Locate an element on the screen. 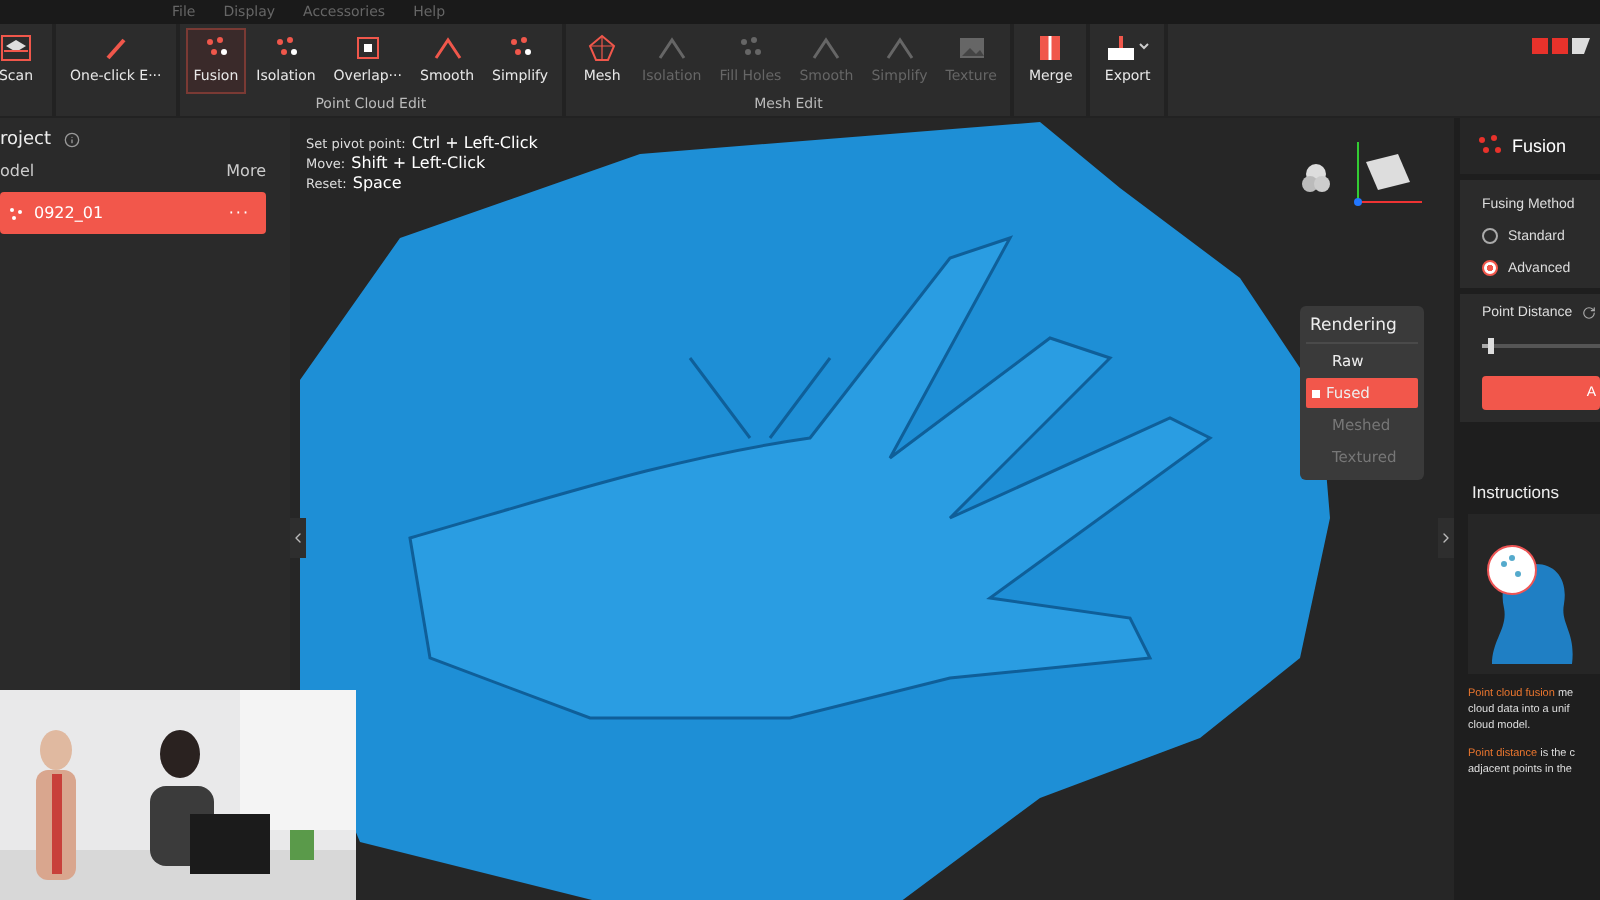 The height and width of the screenshot is (900, 1600). collapse-right-button is located at coordinates (1446, 538).